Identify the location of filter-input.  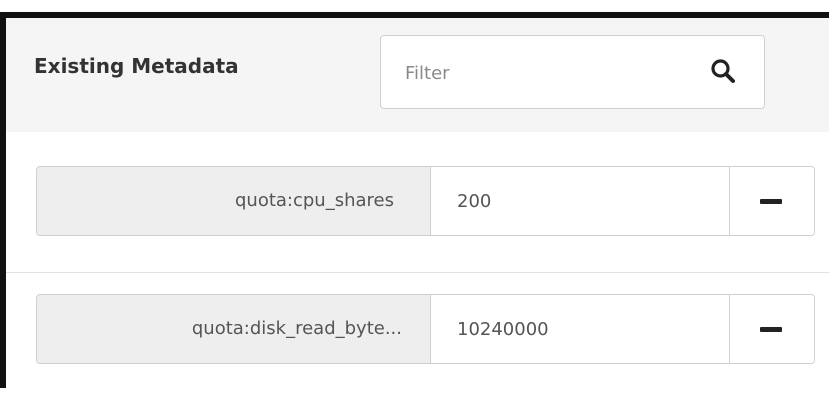
(545, 73).